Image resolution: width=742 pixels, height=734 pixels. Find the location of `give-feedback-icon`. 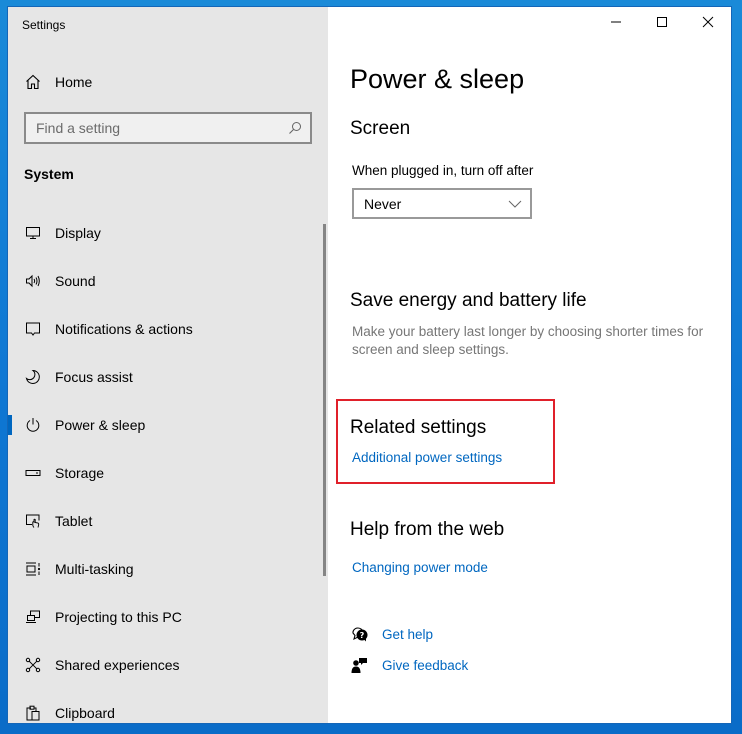

give-feedback-icon is located at coordinates (360, 665).